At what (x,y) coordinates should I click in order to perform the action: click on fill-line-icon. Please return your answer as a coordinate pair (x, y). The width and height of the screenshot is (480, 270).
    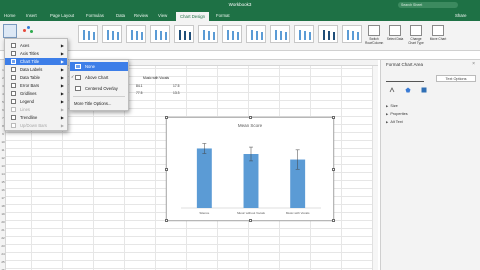
    Looking at the image, I should click on (392, 90).